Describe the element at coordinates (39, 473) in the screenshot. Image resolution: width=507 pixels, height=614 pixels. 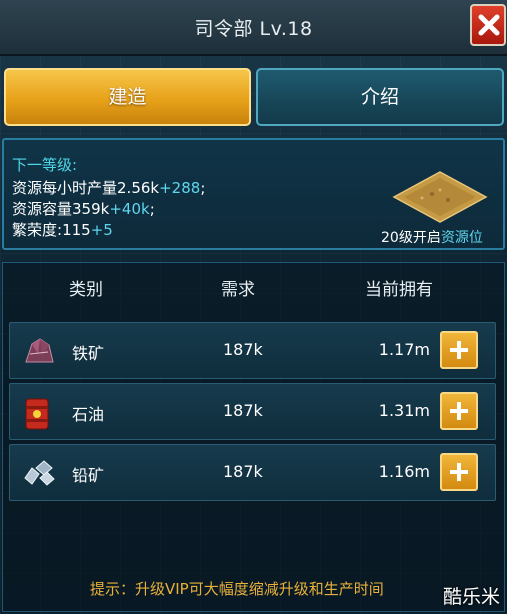
I see `lead-ore-icon` at that location.